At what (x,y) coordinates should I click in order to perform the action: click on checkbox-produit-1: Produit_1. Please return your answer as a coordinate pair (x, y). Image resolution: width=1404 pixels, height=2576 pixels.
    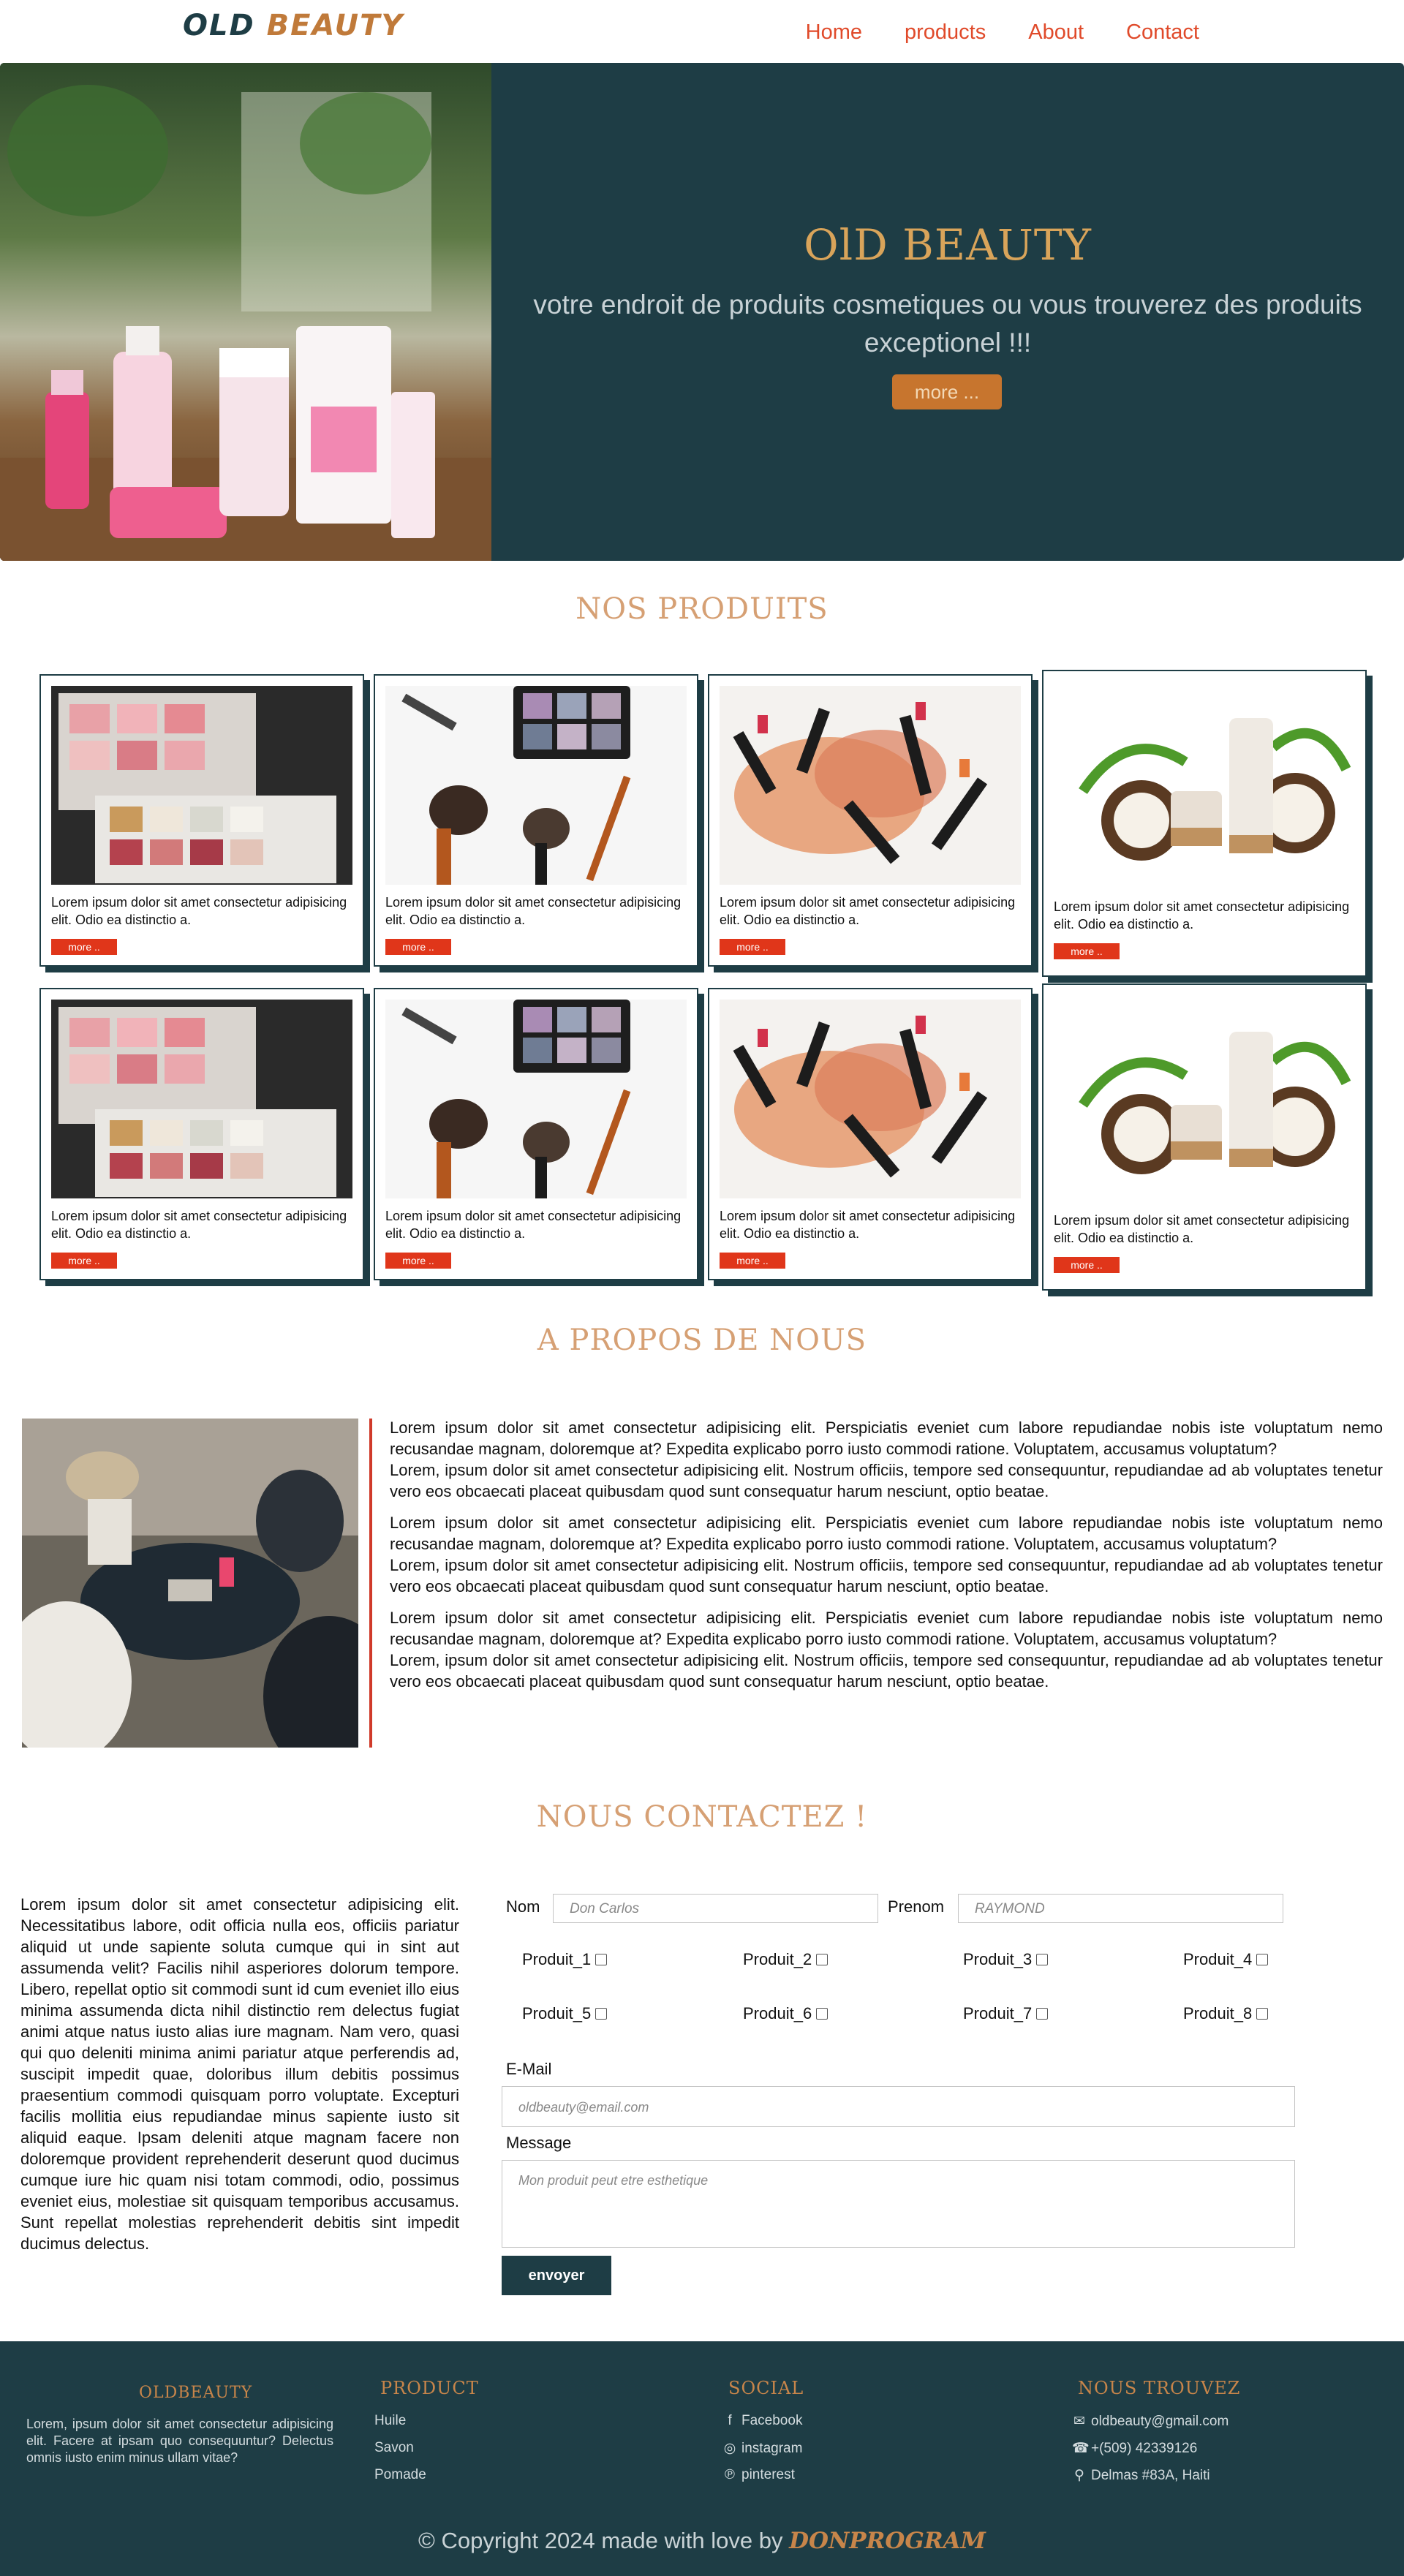
    Looking at the image, I should click on (565, 1959).